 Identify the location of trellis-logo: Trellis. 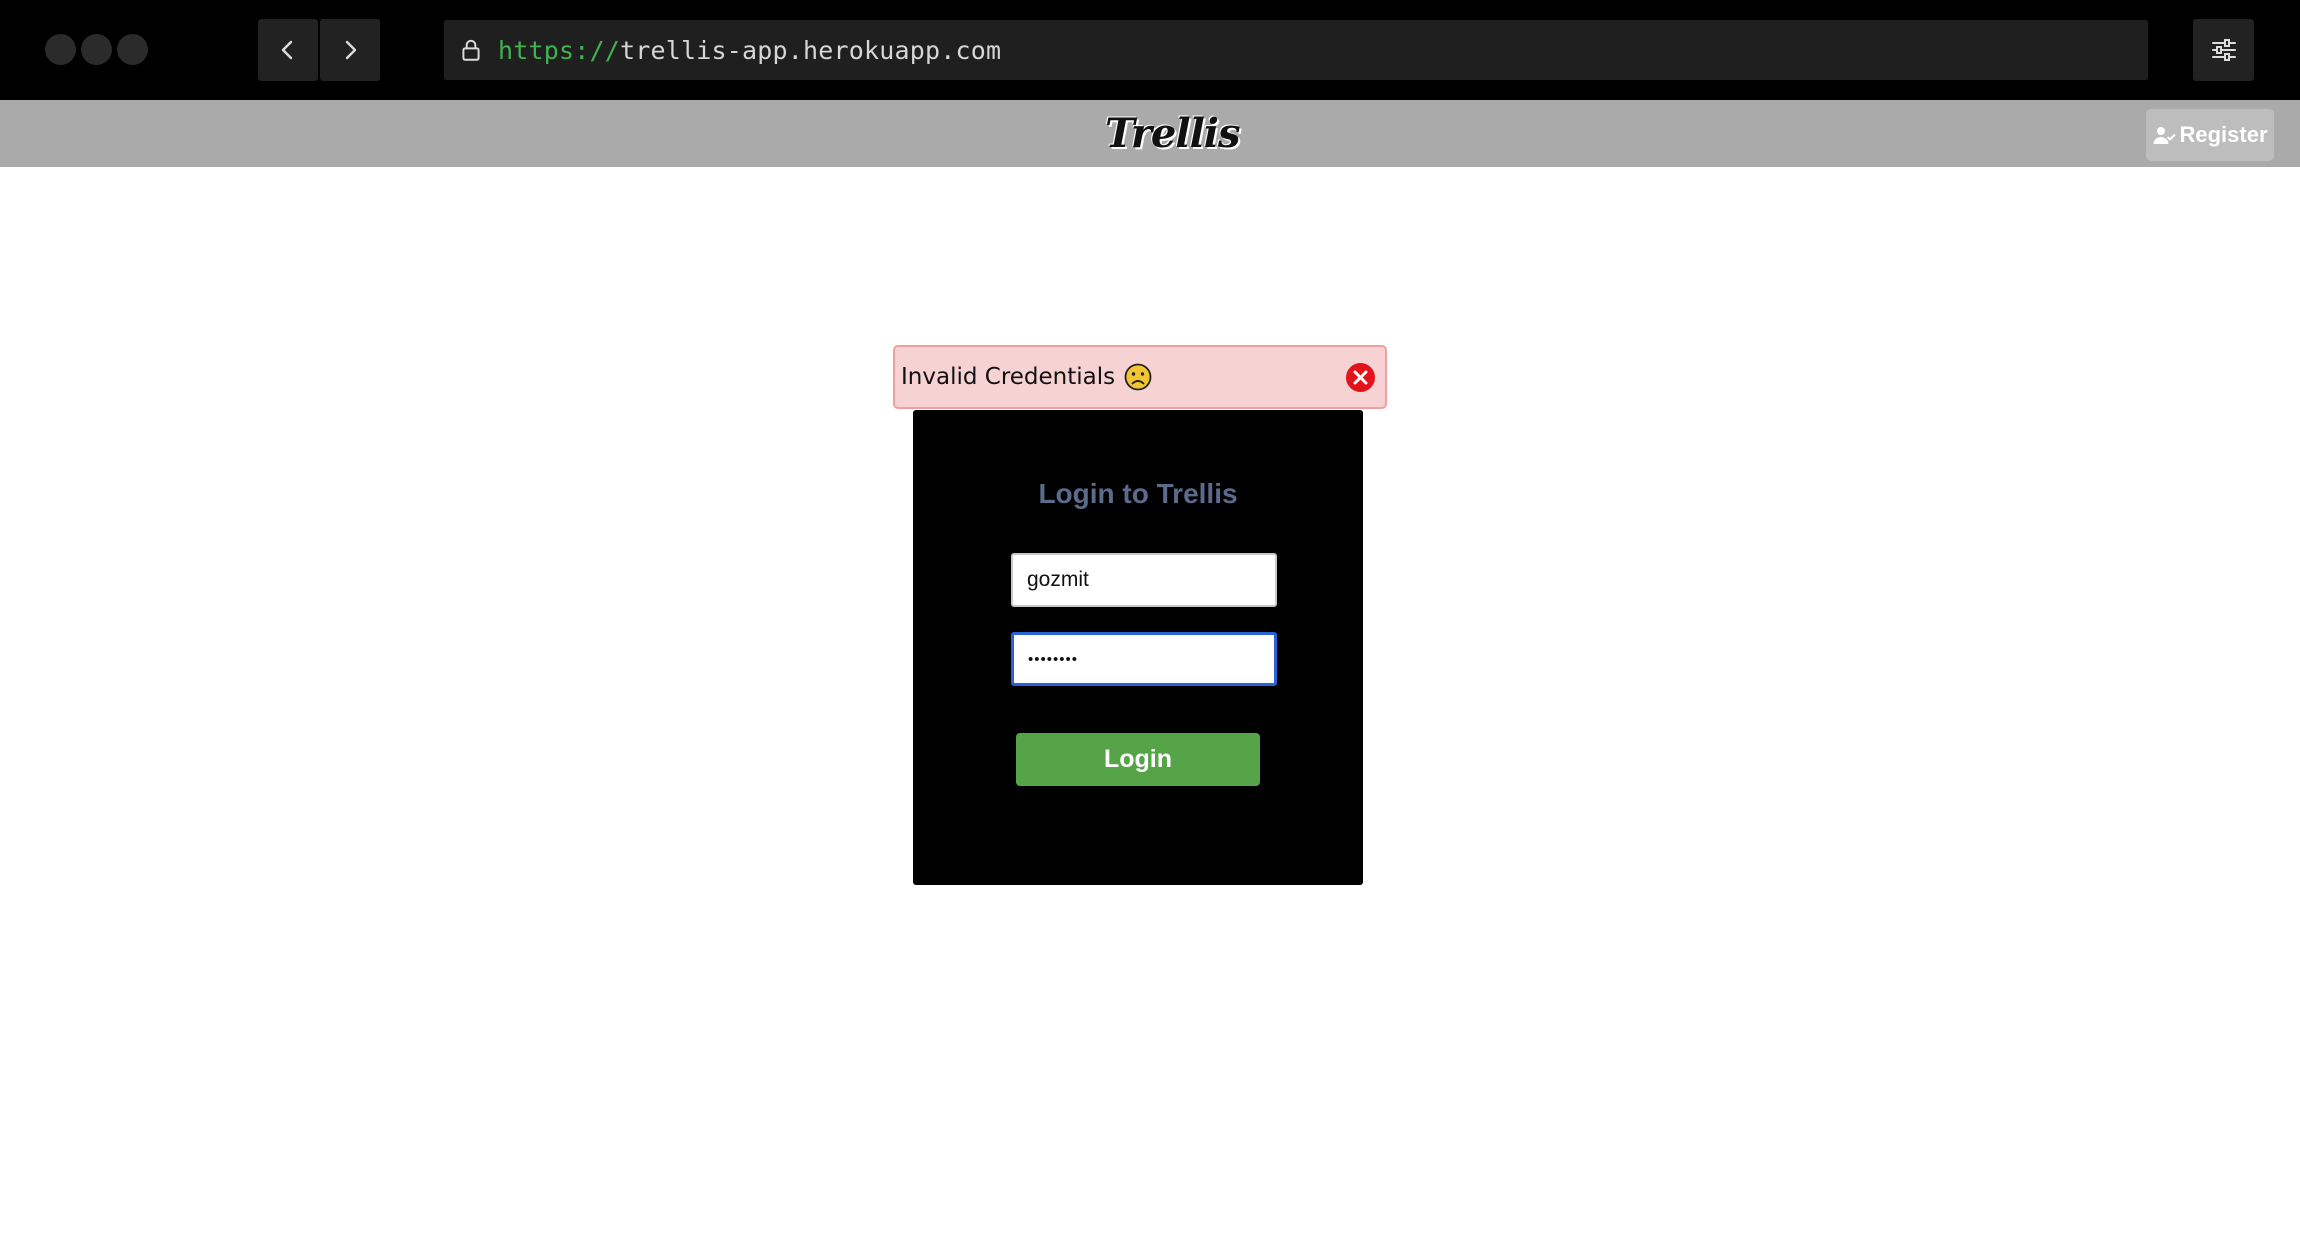
(1172, 133).